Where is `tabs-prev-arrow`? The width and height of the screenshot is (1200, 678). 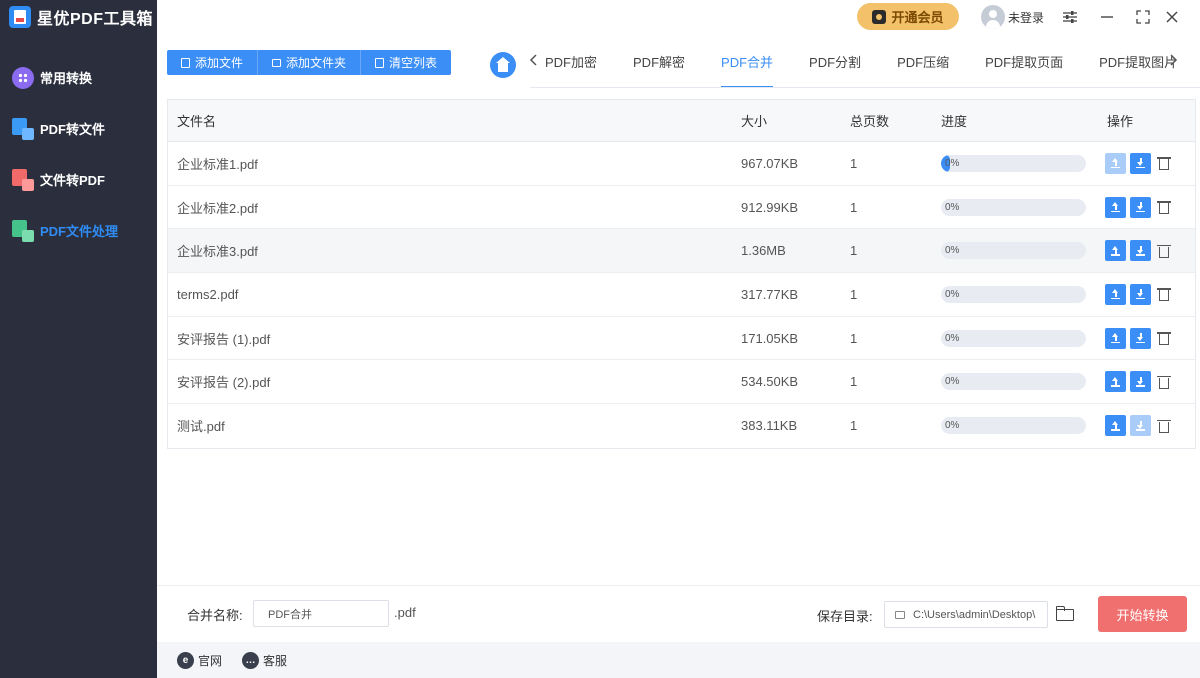
tabs-prev-arrow is located at coordinates (534, 62).